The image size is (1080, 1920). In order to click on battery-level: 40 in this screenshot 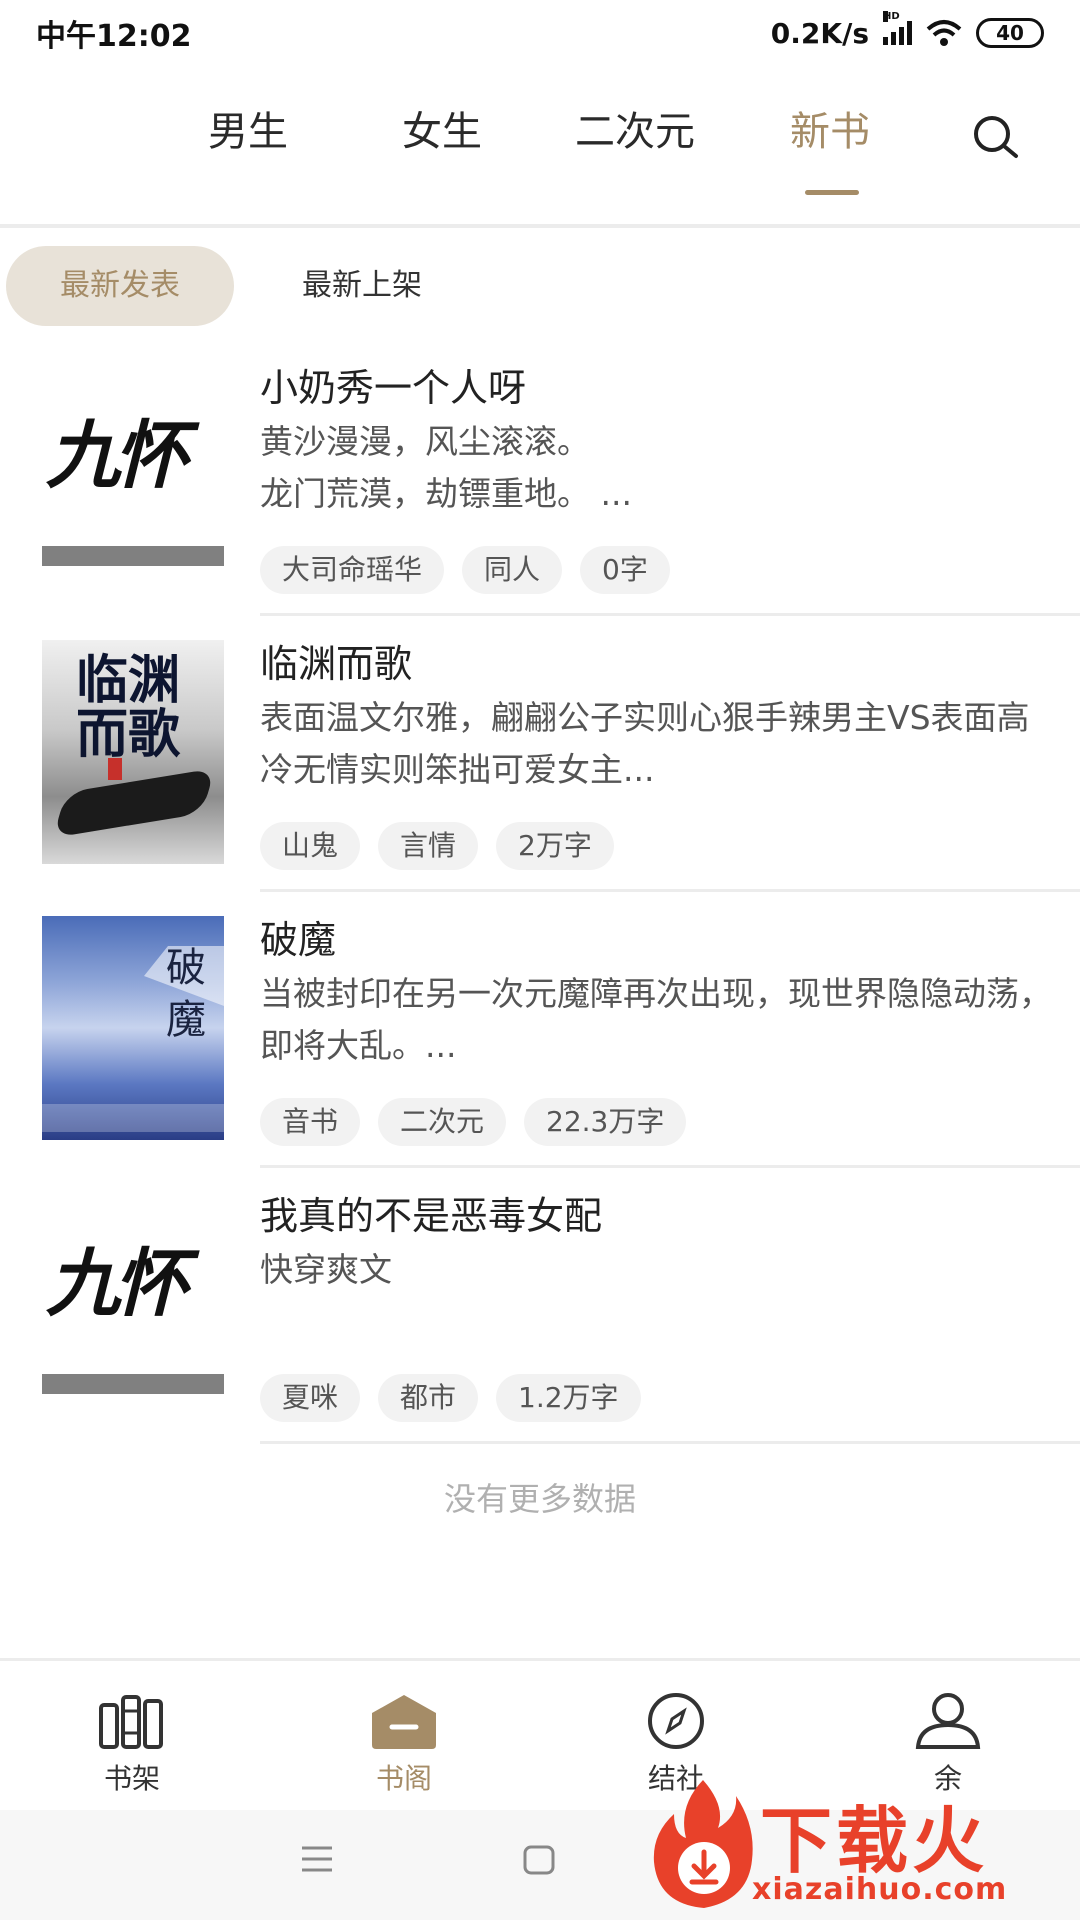, I will do `click(1010, 33)`.